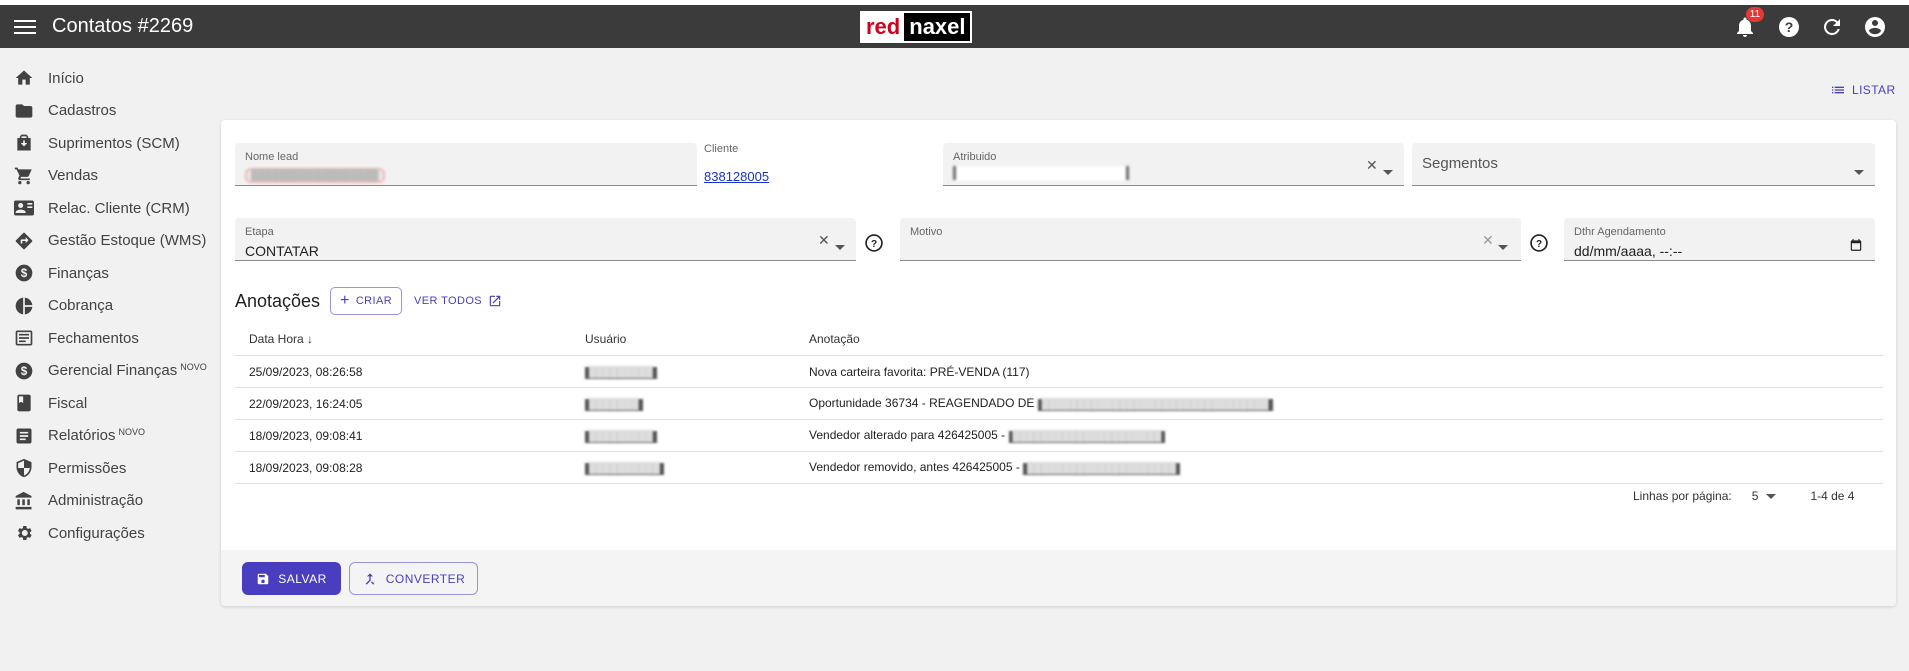 This screenshot has width=1909, height=671. I want to click on home-icon, so click(24, 77).